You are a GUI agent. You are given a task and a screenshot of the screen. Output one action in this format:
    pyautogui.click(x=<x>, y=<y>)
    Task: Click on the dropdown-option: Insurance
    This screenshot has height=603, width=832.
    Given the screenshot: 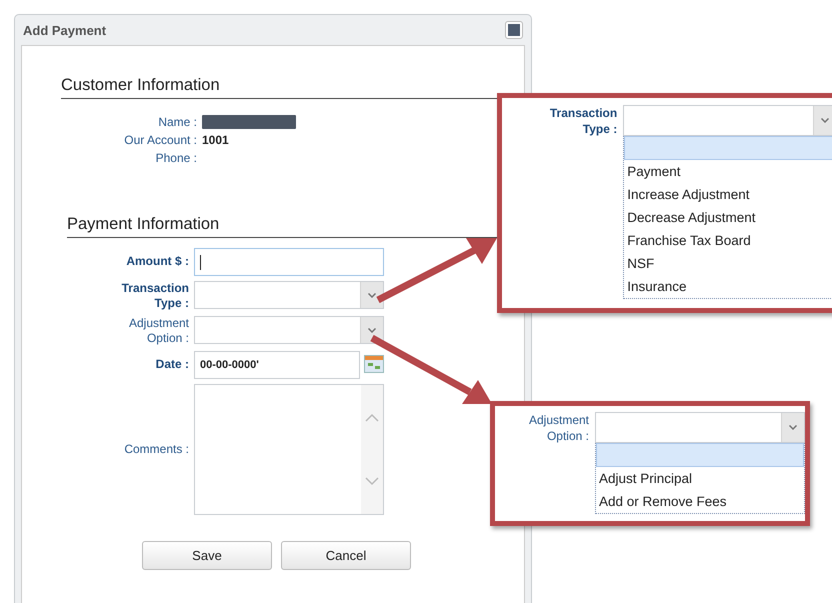 What is the action you would take?
    pyautogui.click(x=728, y=286)
    